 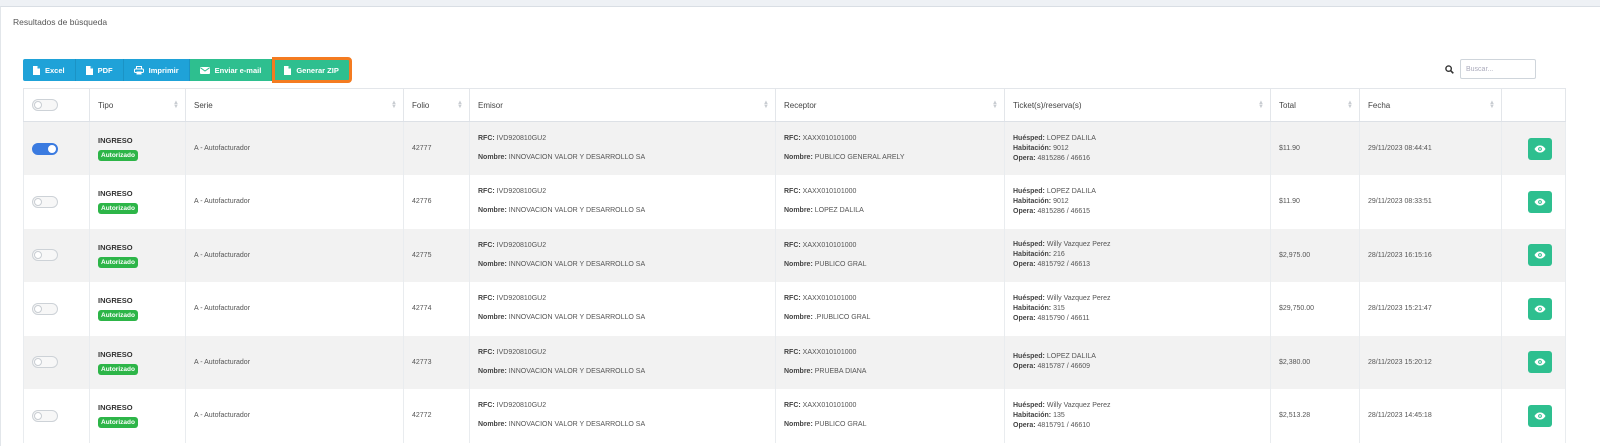 I want to click on send-email-button: Enviar e-mail, so click(x=231, y=70).